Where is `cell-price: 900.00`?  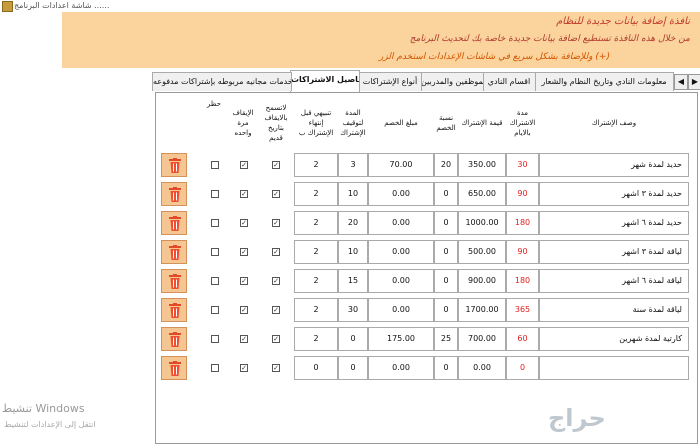 cell-price: 900.00 is located at coordinates (482, 281).